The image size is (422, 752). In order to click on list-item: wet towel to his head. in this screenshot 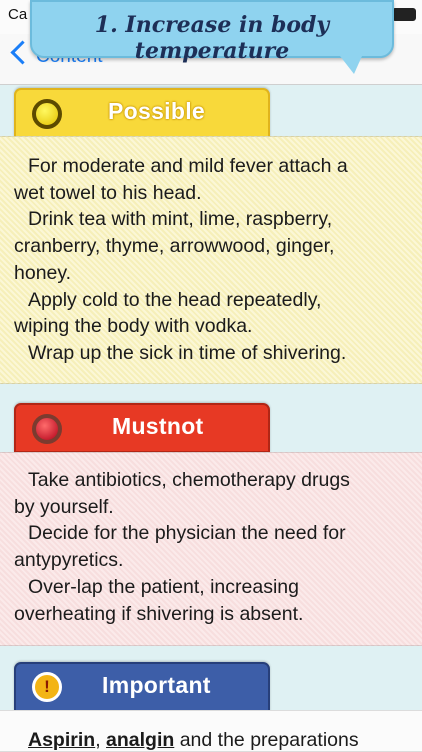, I will do `click(108, 192)`.